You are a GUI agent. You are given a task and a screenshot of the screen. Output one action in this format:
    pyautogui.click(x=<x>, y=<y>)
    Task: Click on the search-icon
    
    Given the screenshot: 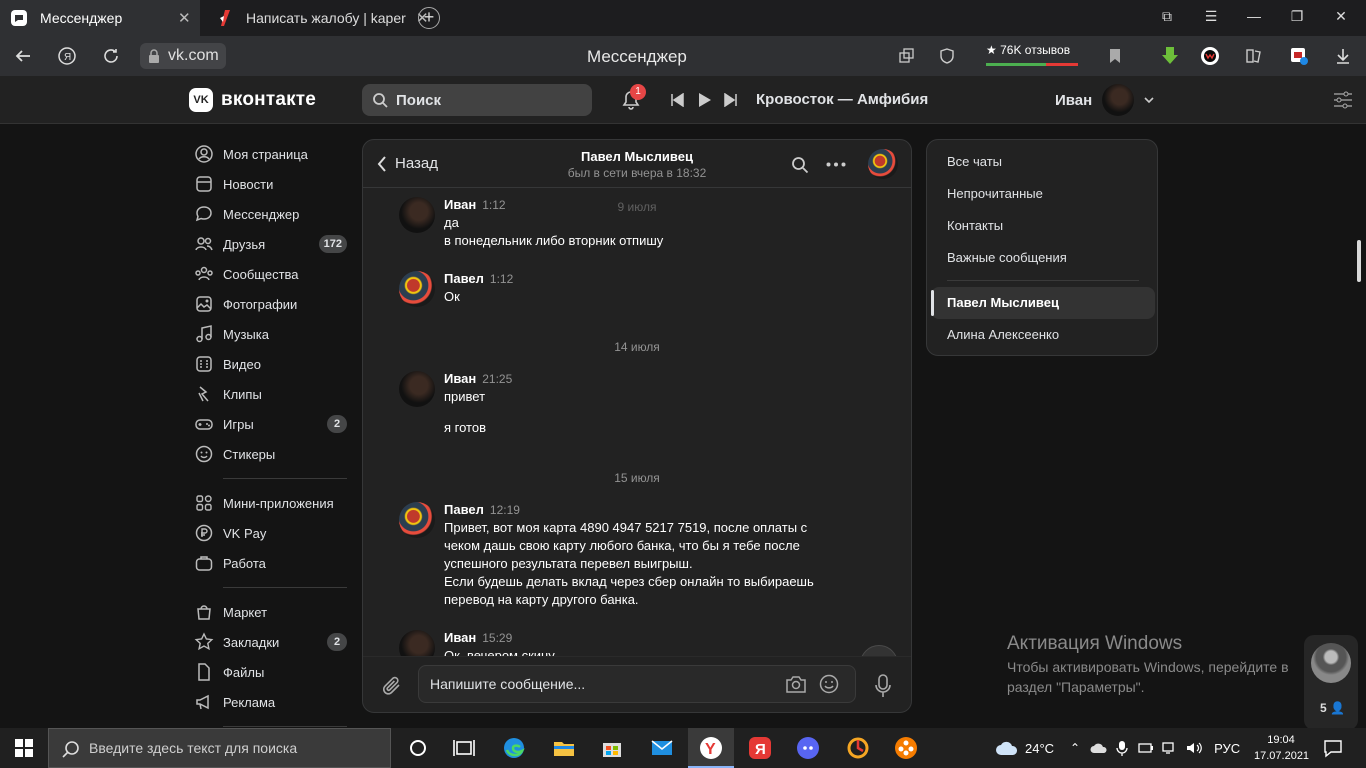 What is the action you would take?
    pyautogui.click(x=800, y=165)
    